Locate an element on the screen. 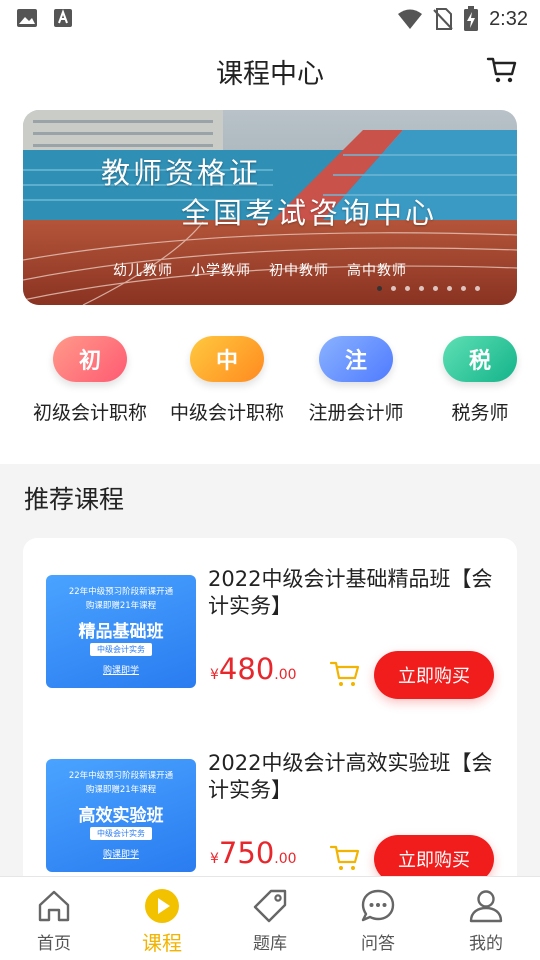  course-name: 2022中级会计高效实验班【会计实务】 is located at coordinates (353, 777).